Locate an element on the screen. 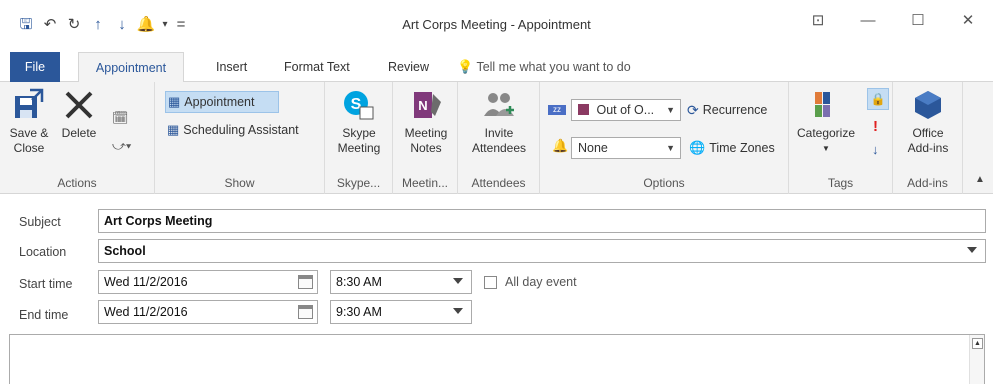 The image size is (993, 384). private-lock-icon: 🔒 is located at coordinates (878, 99).